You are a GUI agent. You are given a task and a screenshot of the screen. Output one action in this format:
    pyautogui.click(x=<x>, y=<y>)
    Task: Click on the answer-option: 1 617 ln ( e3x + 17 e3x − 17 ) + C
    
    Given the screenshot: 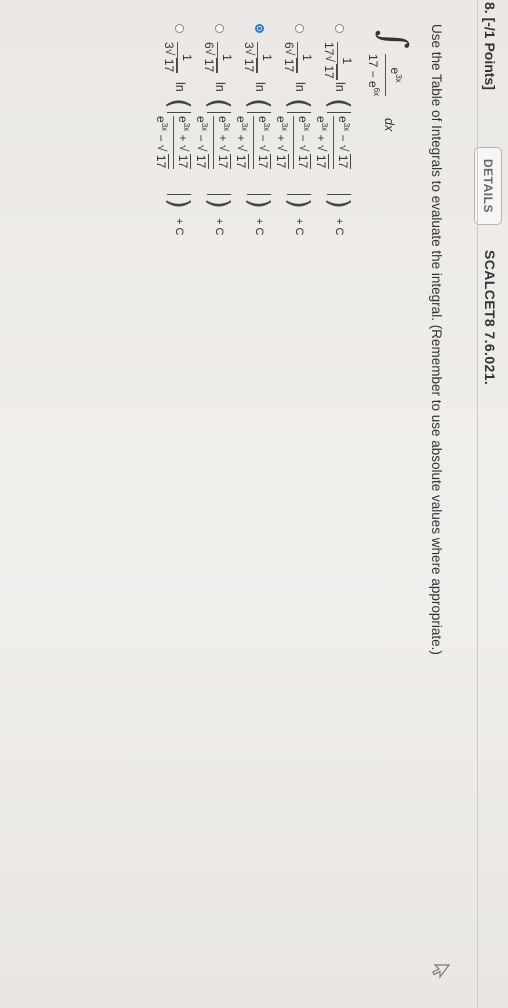 What is the action you would take?
    pyautogui.click(x=215, y=204)
    